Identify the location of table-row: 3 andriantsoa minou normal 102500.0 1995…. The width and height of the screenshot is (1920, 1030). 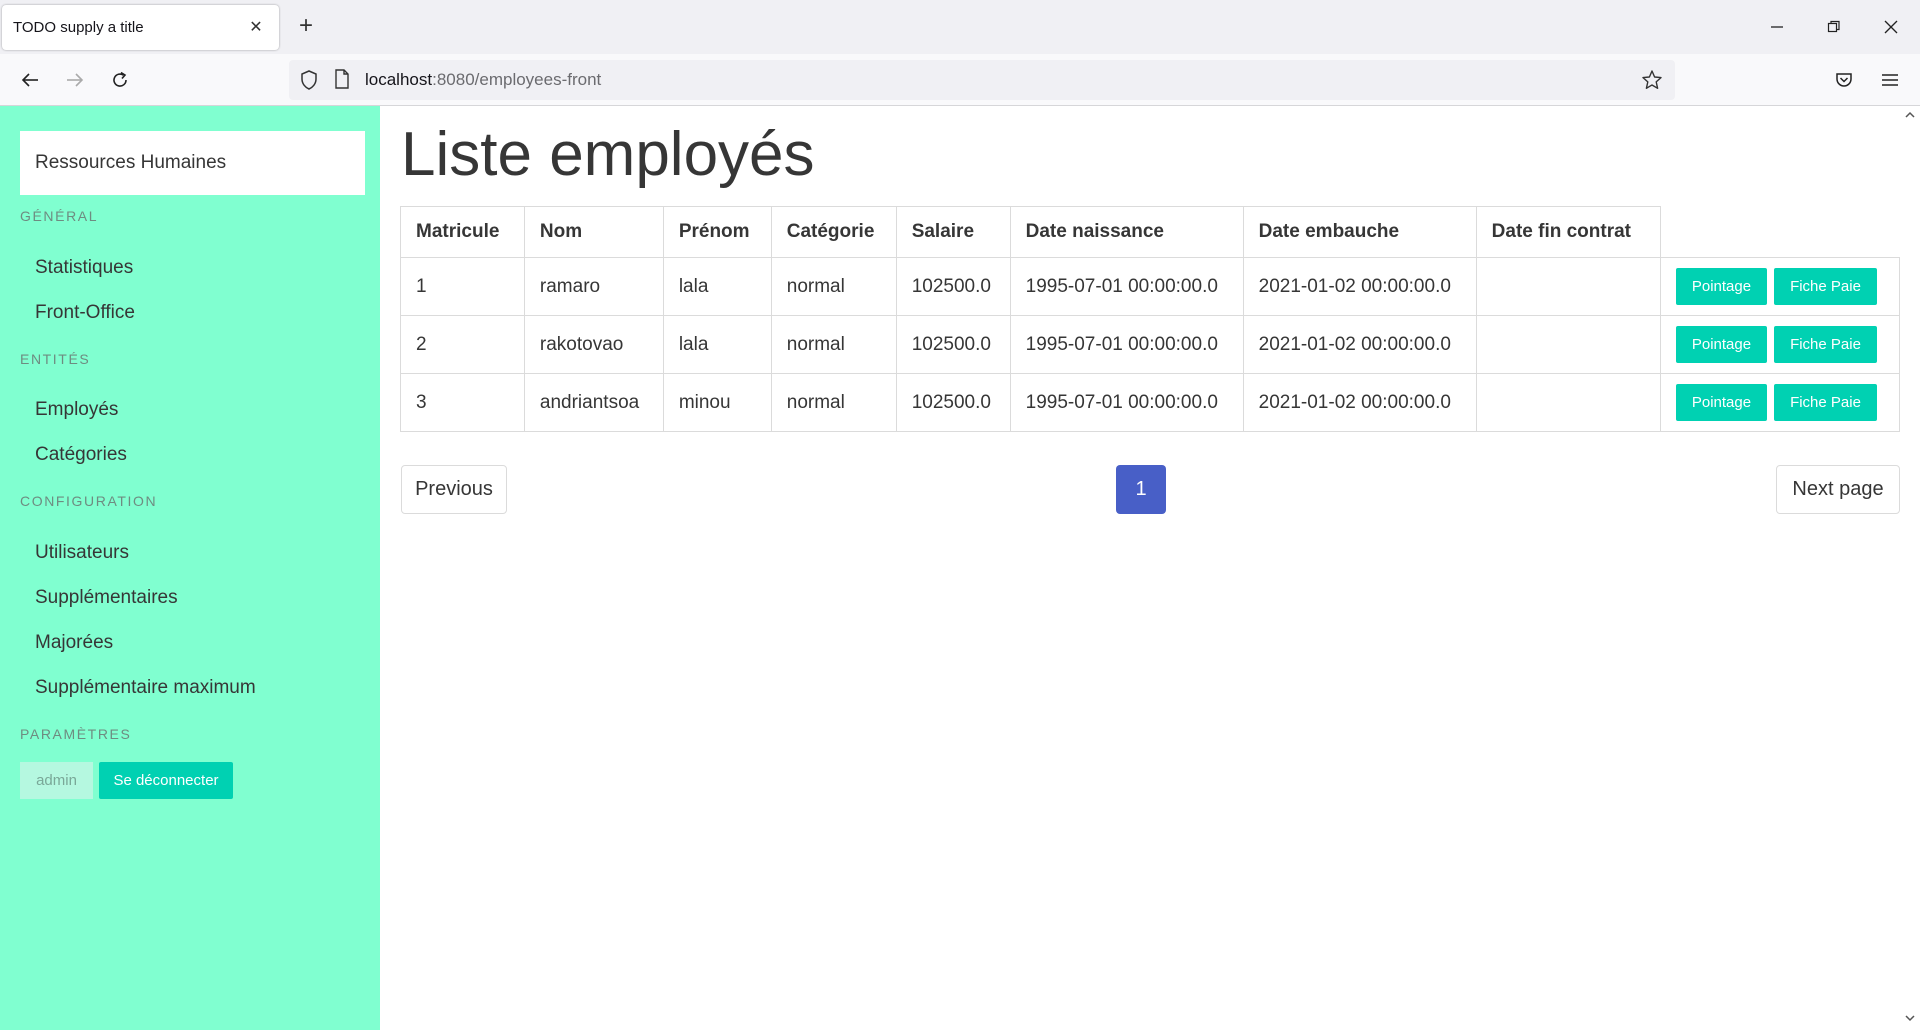
(1150, 402).